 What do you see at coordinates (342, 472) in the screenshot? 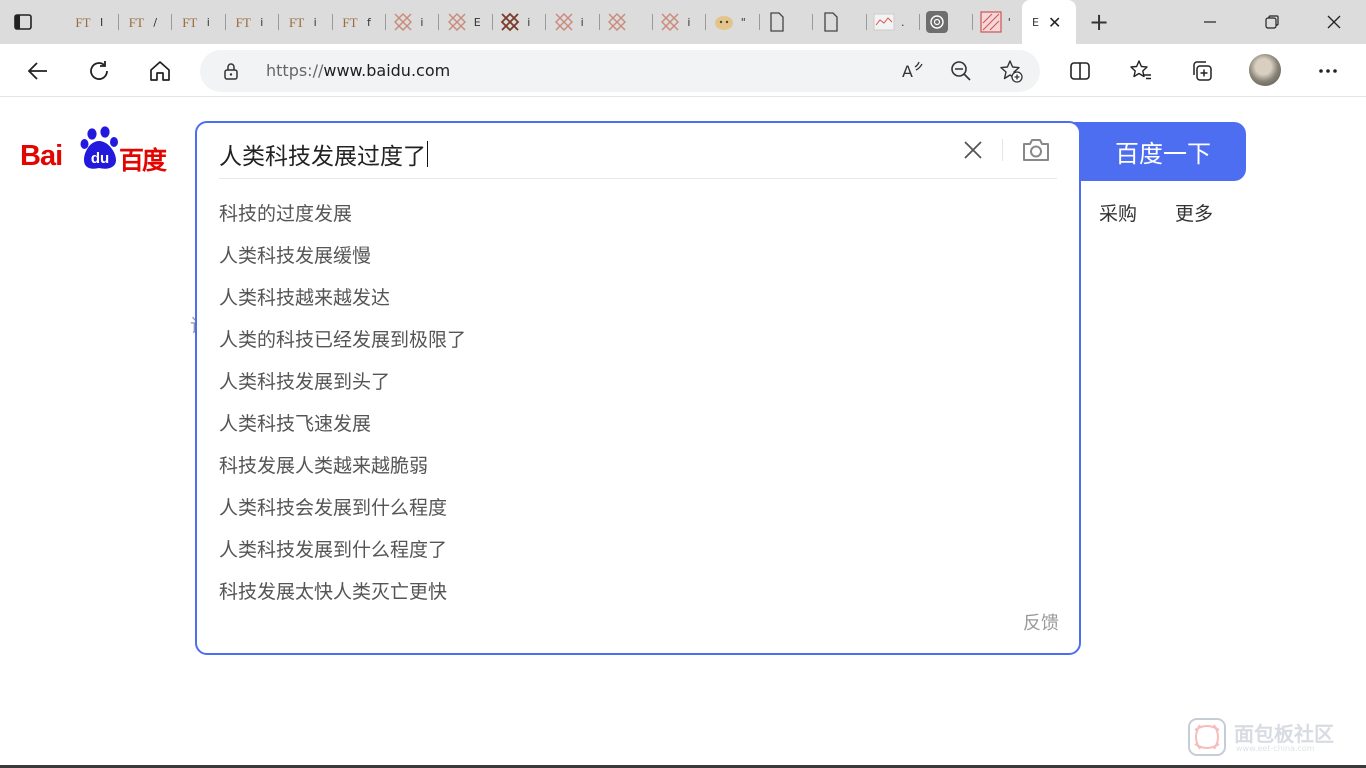
I see `suggestion-item: 科技发展人类越来越脆弱` at bounding box center [342, 472].